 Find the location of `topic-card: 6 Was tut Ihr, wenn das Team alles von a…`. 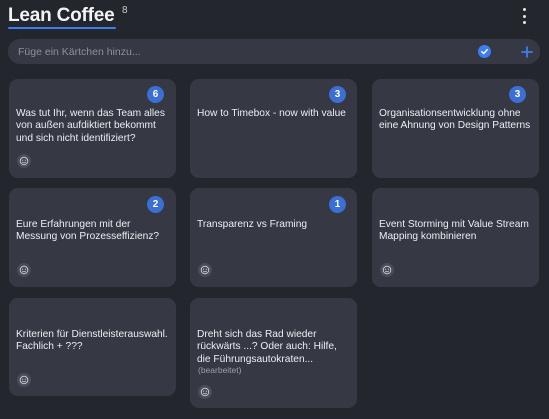

topic-card: 6 Was tut Ihr, wenn das Team alles von a… is located at coordinates (92, 128).